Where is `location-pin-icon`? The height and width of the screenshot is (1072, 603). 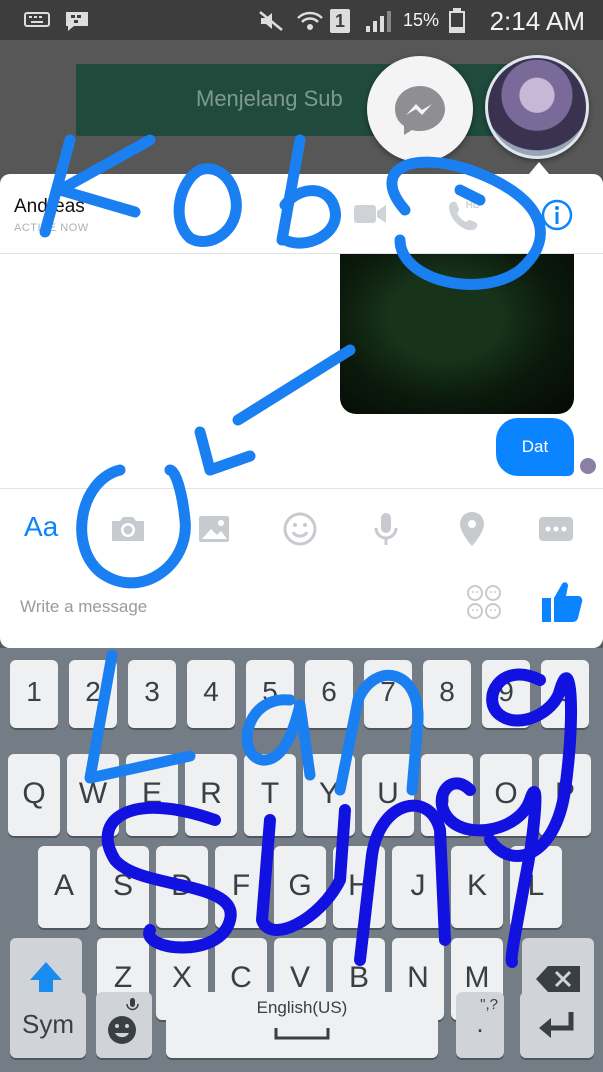
location-pin-icon is located at coordinates (472, 529).